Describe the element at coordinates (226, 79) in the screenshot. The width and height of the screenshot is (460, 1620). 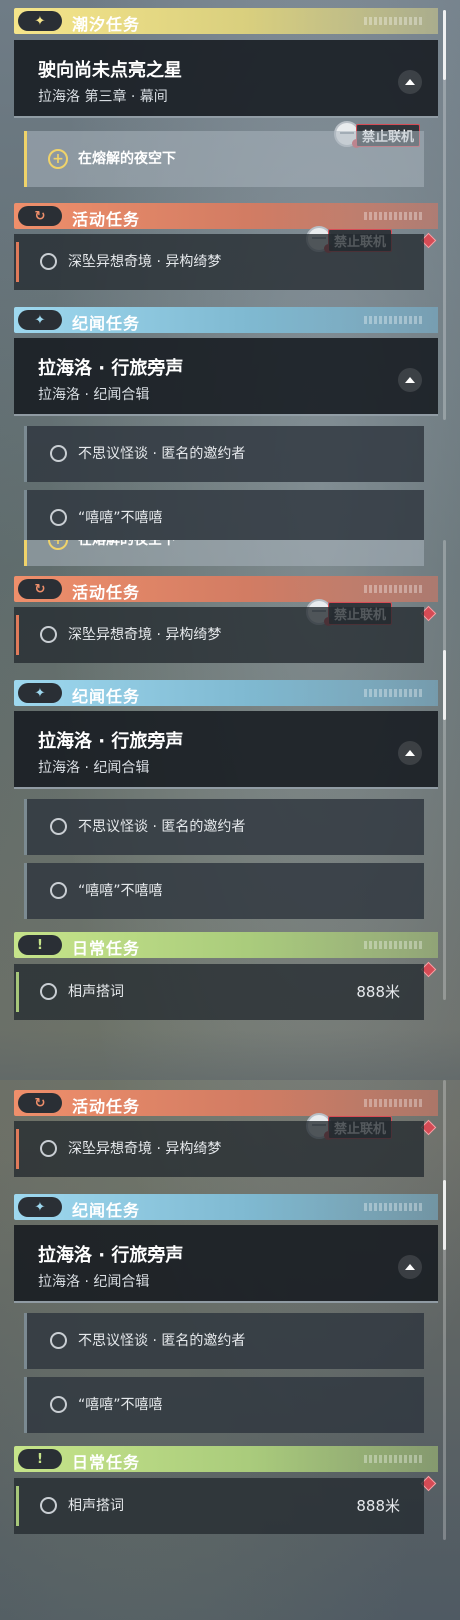
I see `tide-quest-card: 驶向尚未点亮之星 拉海洛 第三章 · 幕间` at that location.